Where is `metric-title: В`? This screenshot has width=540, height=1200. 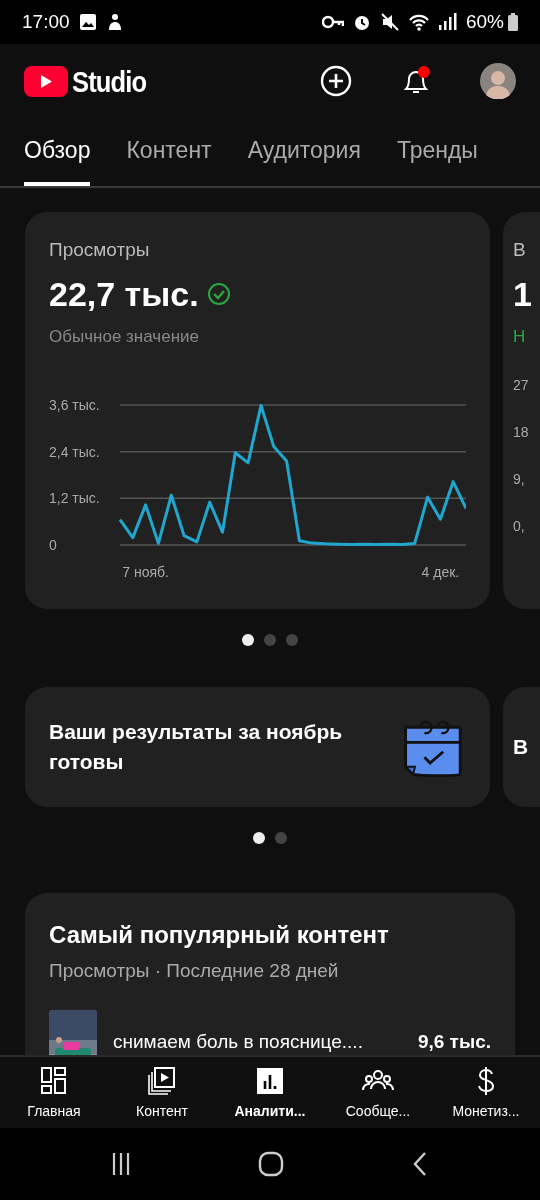
metric-title: В is located at coordinates (520, 250).